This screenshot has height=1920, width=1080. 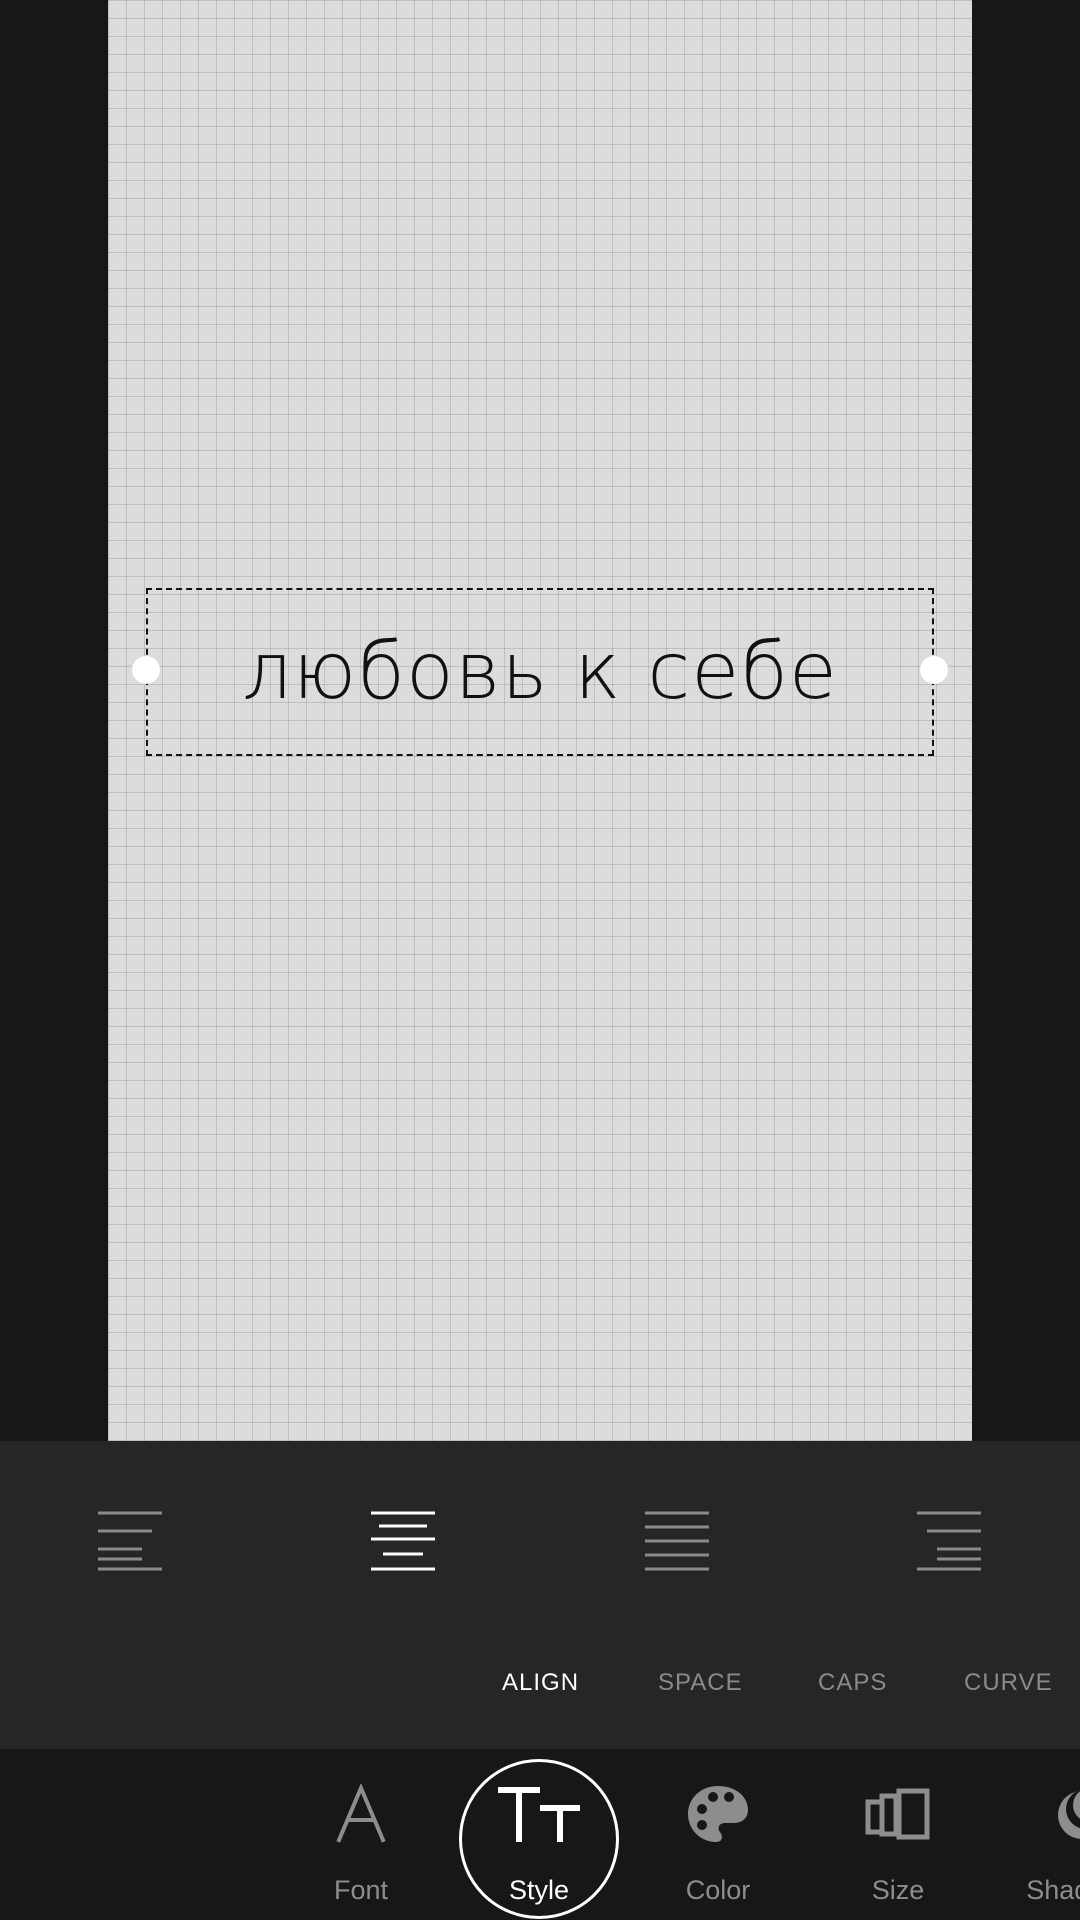 I want to click on style-subtabs: ALIGN SPACE CAPS CURVE, so click(x=540, y=1689).